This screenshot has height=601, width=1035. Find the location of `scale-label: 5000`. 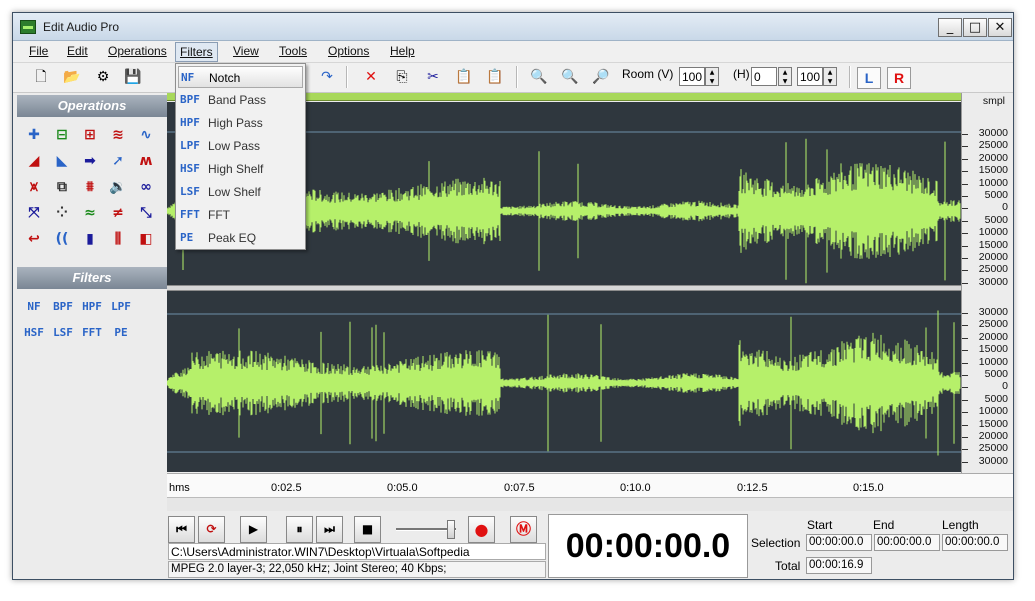

scale-label: 5000 is located at coordinates (996, 219).